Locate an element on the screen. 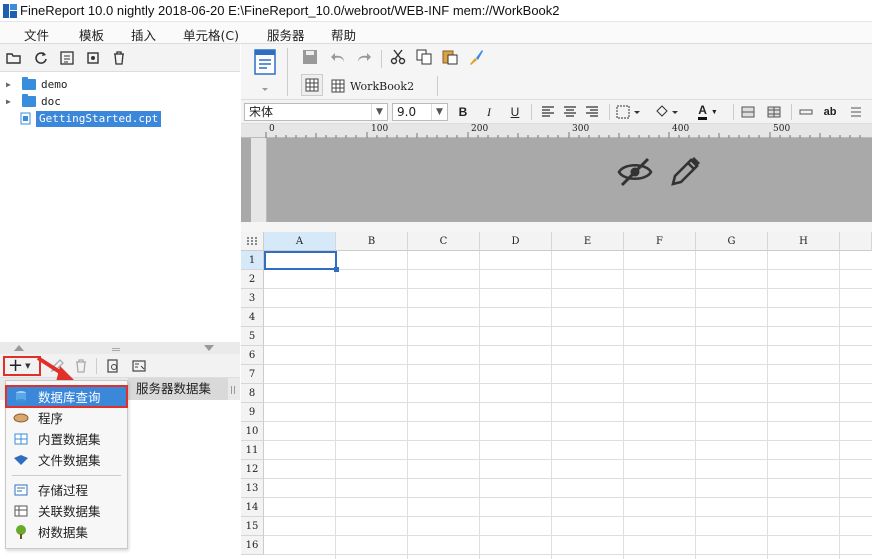  tab-server-dataset: 服务器数据集 is located at coordinates (178, 389).